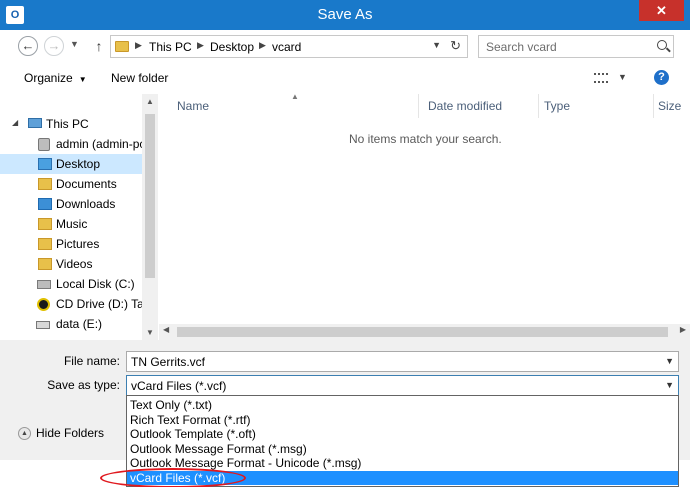 The height and width of the screenshot is (487, 690). I want to click on hide-folders-label: Hide Folders, so click(70, 433).